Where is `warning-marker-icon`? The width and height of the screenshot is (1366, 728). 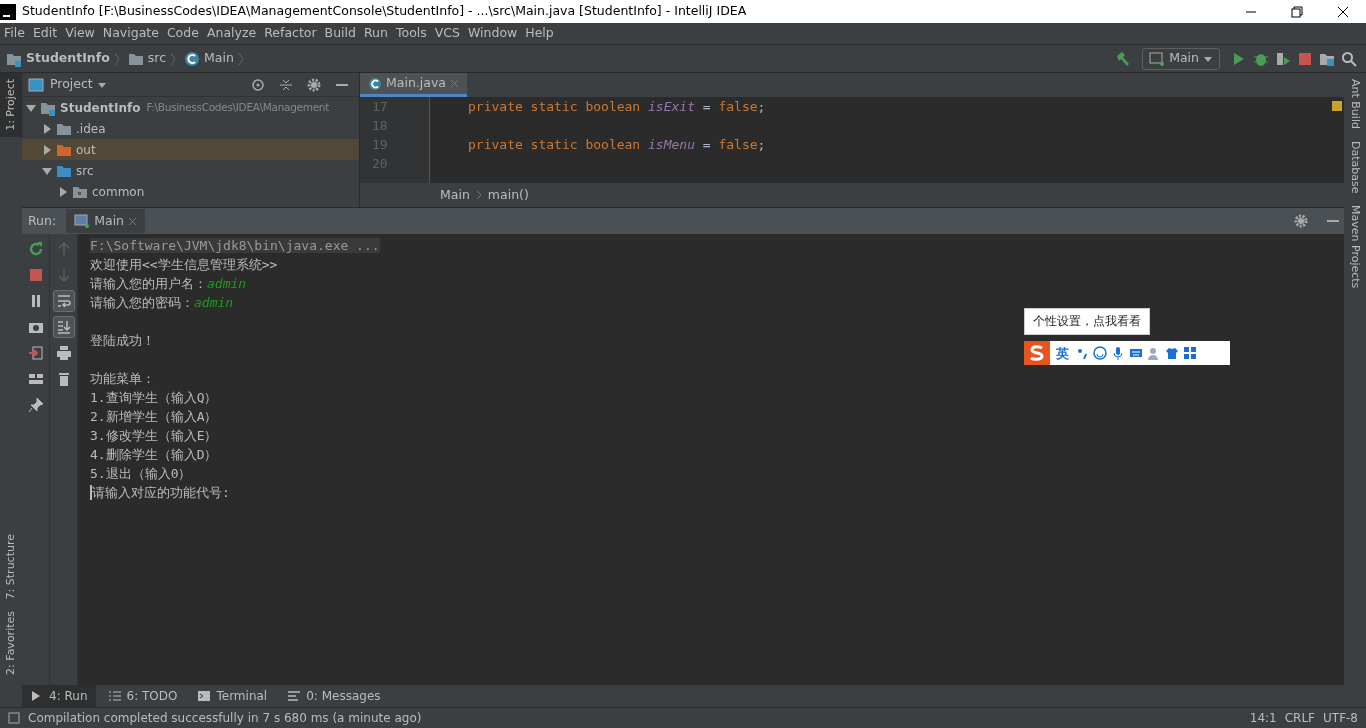 warning-marker-icon is located at coordinates (1337, 106).